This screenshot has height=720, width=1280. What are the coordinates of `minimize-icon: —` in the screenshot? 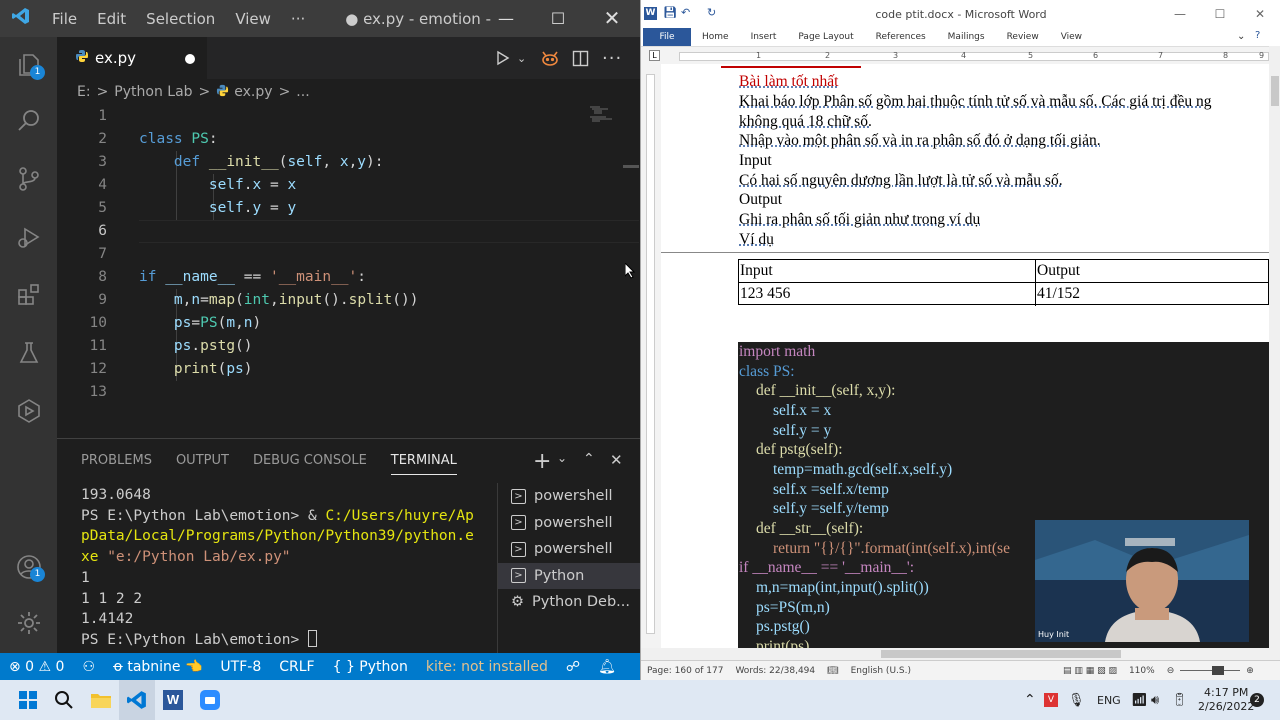 It's located at (506, 18).